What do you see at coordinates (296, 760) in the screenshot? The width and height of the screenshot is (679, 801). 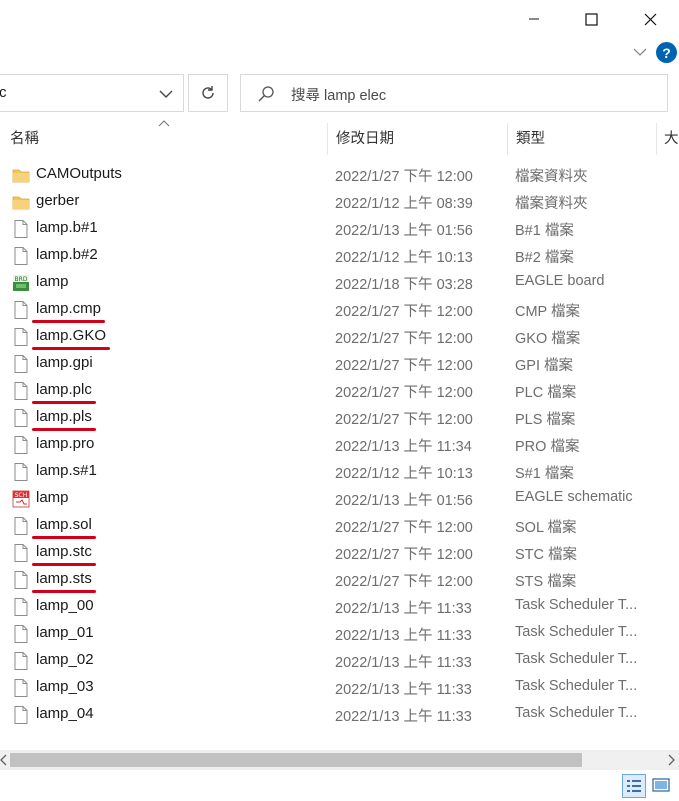 I see `scrollbar-thumb` at bounding box center [296, 760].